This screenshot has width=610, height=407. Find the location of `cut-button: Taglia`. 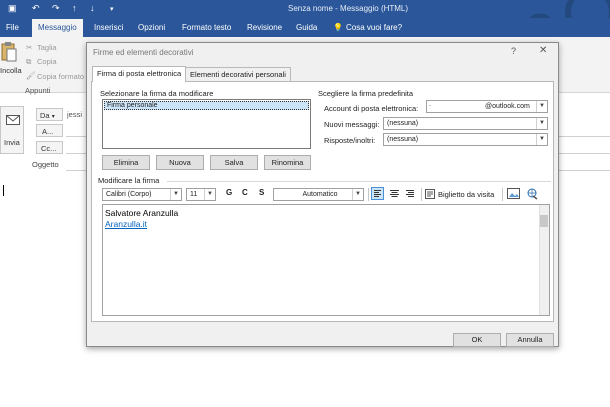

cut-button: Taglia is located at coordinates (47, 47).